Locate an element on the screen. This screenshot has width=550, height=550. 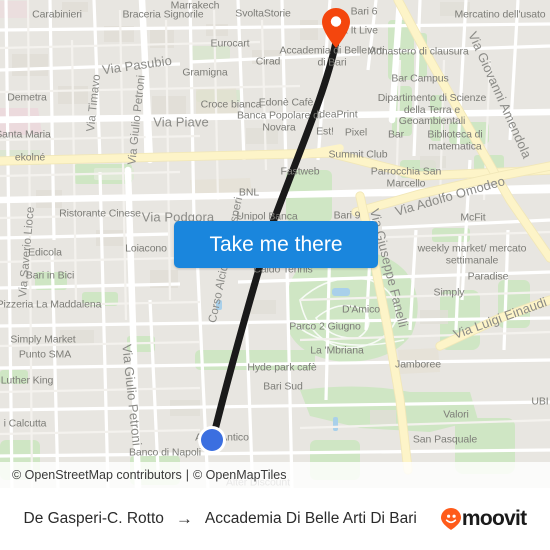
osm-attribution-link: © OpenStreetMap contributors is located at coordinates (97, 475).